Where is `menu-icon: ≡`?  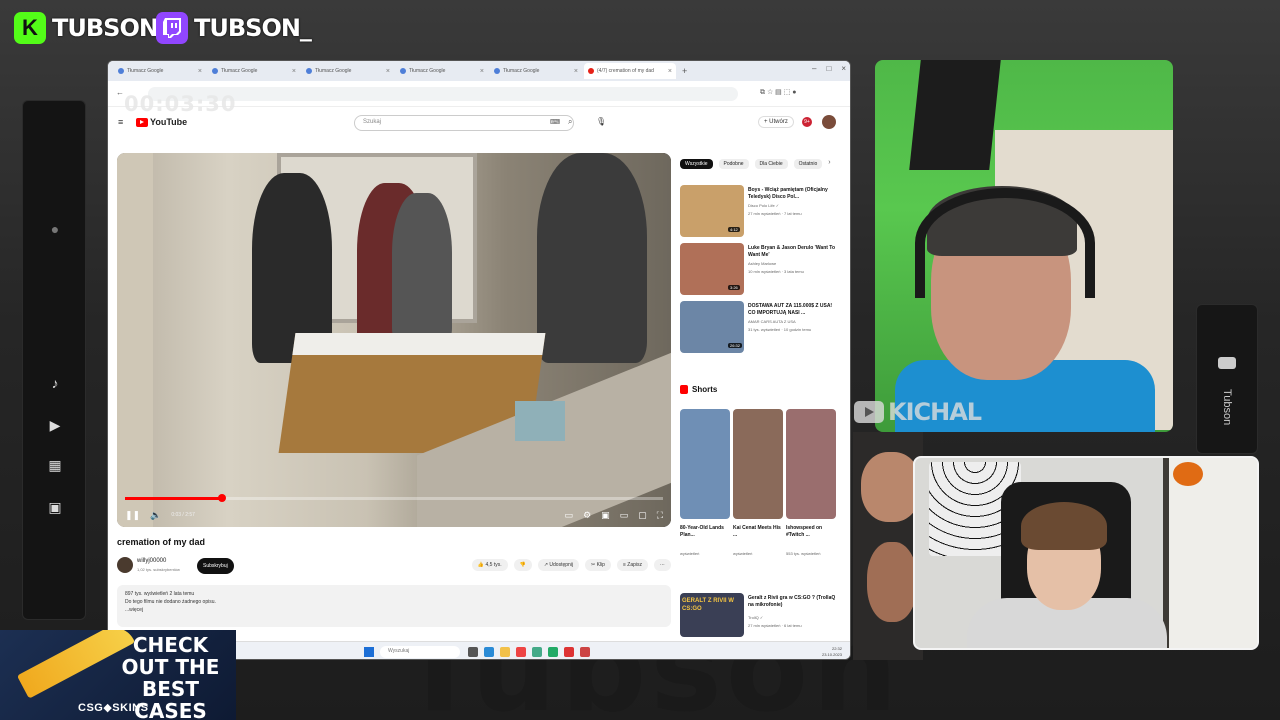
menu-icon: ≡ is located at coordinates (120, 122).